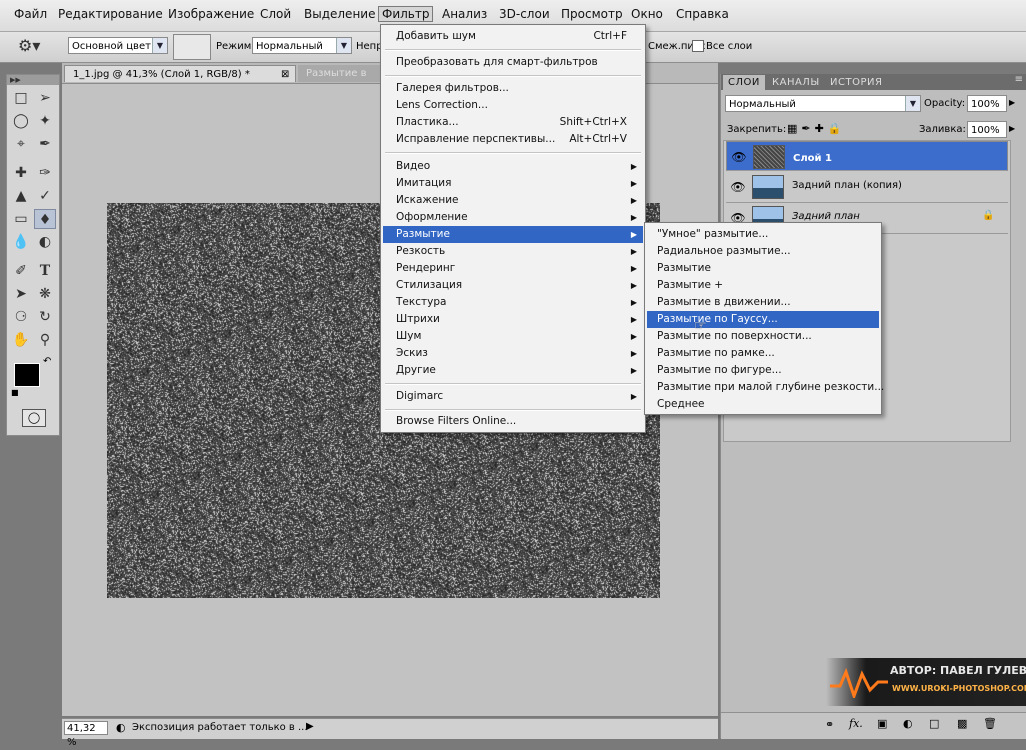 This screenshot has width=1026, height=750. Describe the element at coordinates (21, 173) in the screenshot. I see `healing-brush-tool-icon: ✚` at that location.